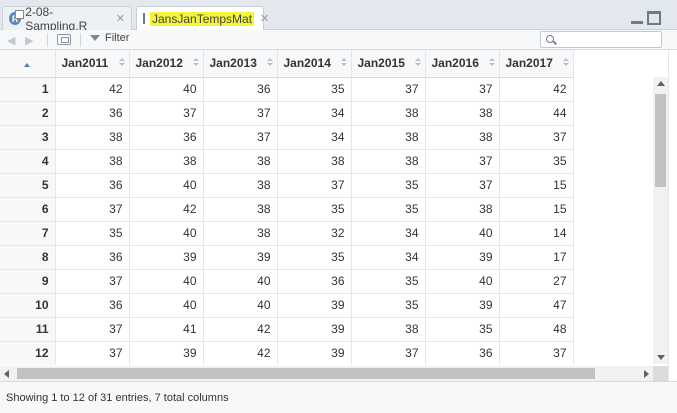 The height and width of the screenshot is (413, 677). What do you see at coordinates (92, 64) in the screenshot?
I see `column-header-jan2011: Jan2011` at bounding box center [92, 64].